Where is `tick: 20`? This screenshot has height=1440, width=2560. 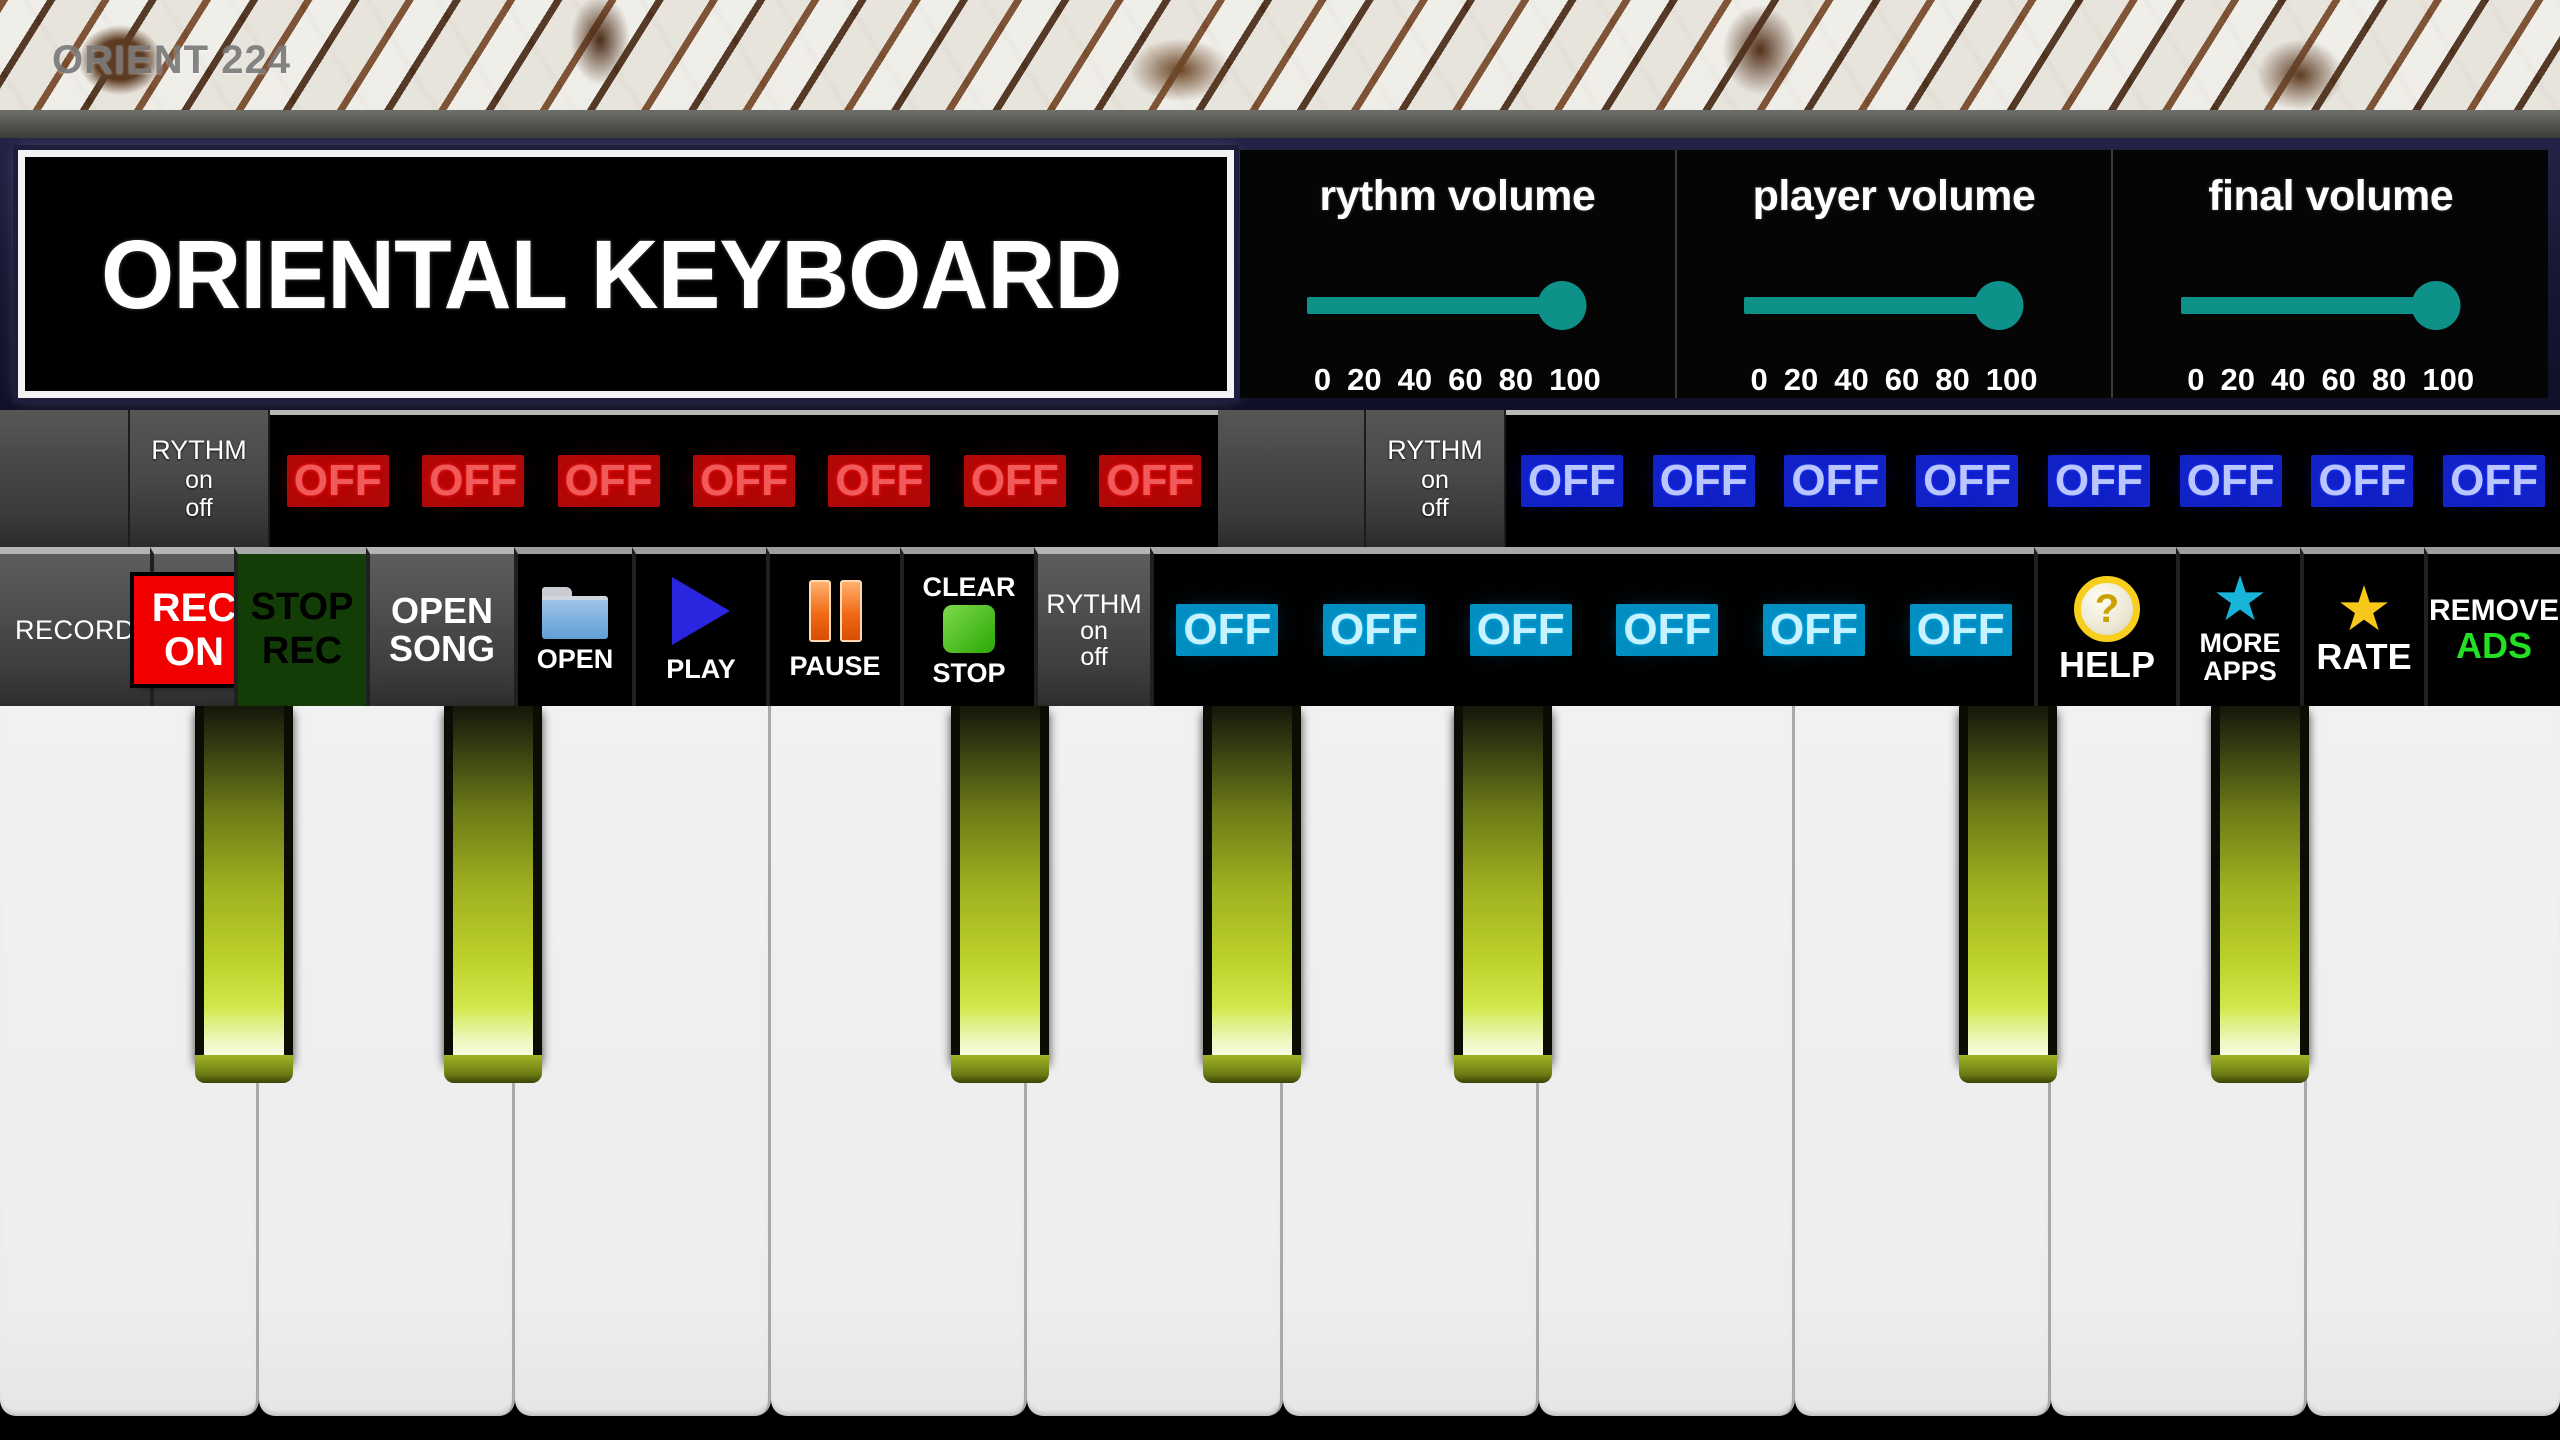
tick: 20 is located at coordinates (2237, 379).